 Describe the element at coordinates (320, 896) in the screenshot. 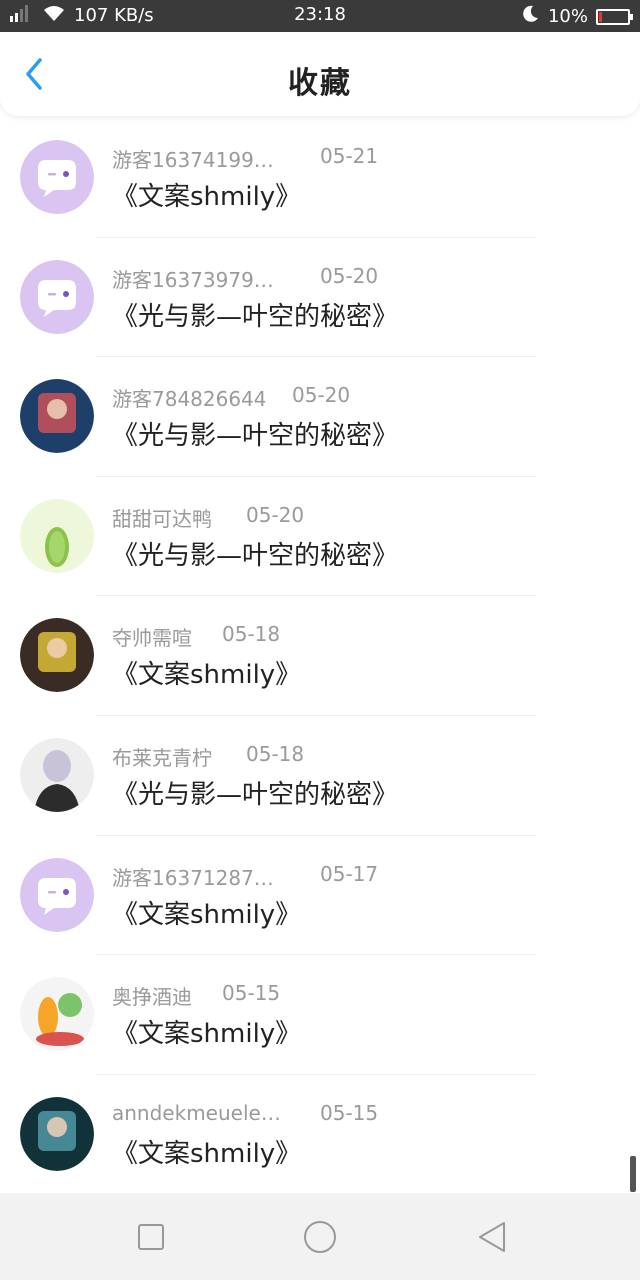

I see `favorite-item: 游客16371287… 05-17 《文案shmily》` at that location.